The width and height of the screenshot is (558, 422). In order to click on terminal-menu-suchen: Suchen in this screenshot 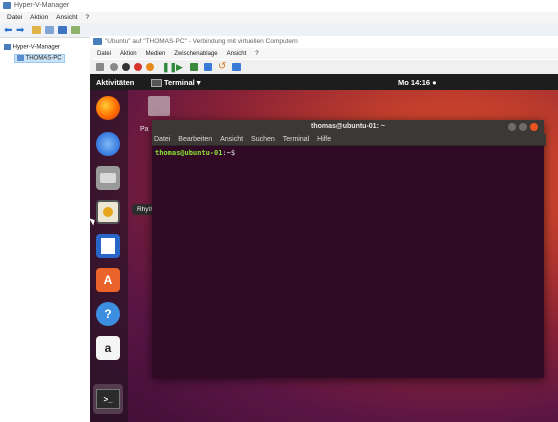, I will do `click(263, 139)`.